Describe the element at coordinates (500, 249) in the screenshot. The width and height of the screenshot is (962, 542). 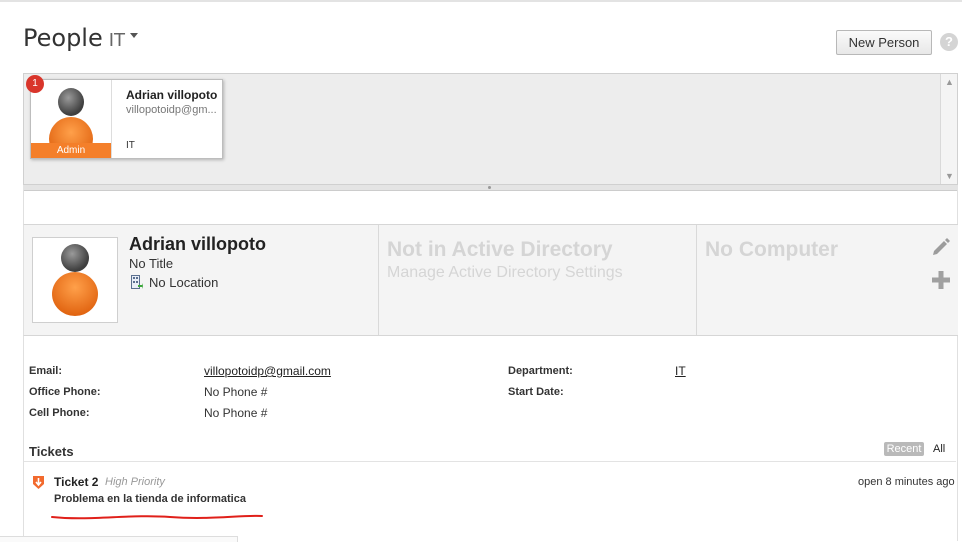
I see `ad-status: Not in Active Directory` at that location.